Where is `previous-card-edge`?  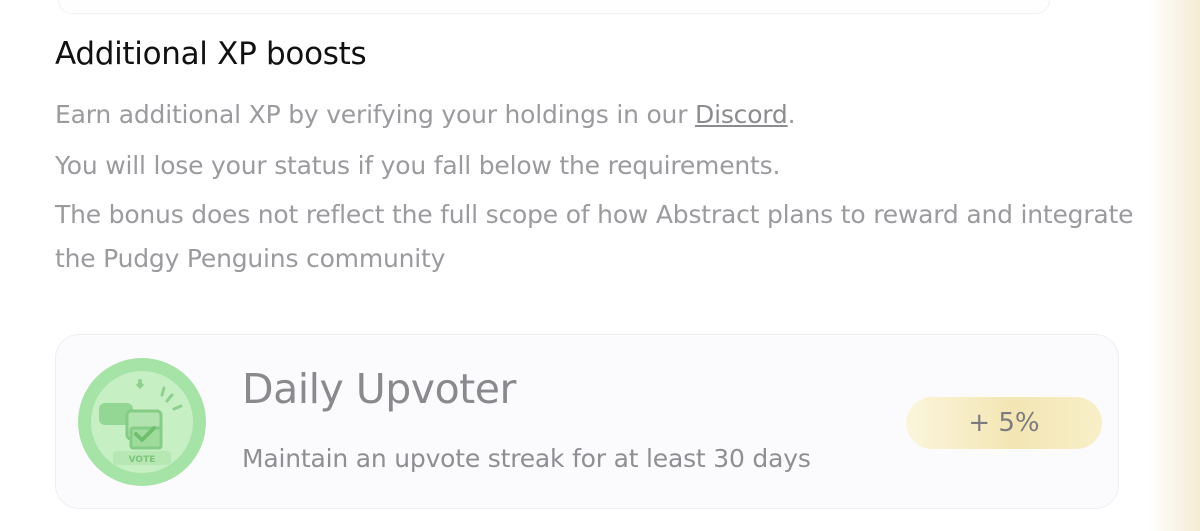
previous-card-edge is located at coordinates (554, 7).